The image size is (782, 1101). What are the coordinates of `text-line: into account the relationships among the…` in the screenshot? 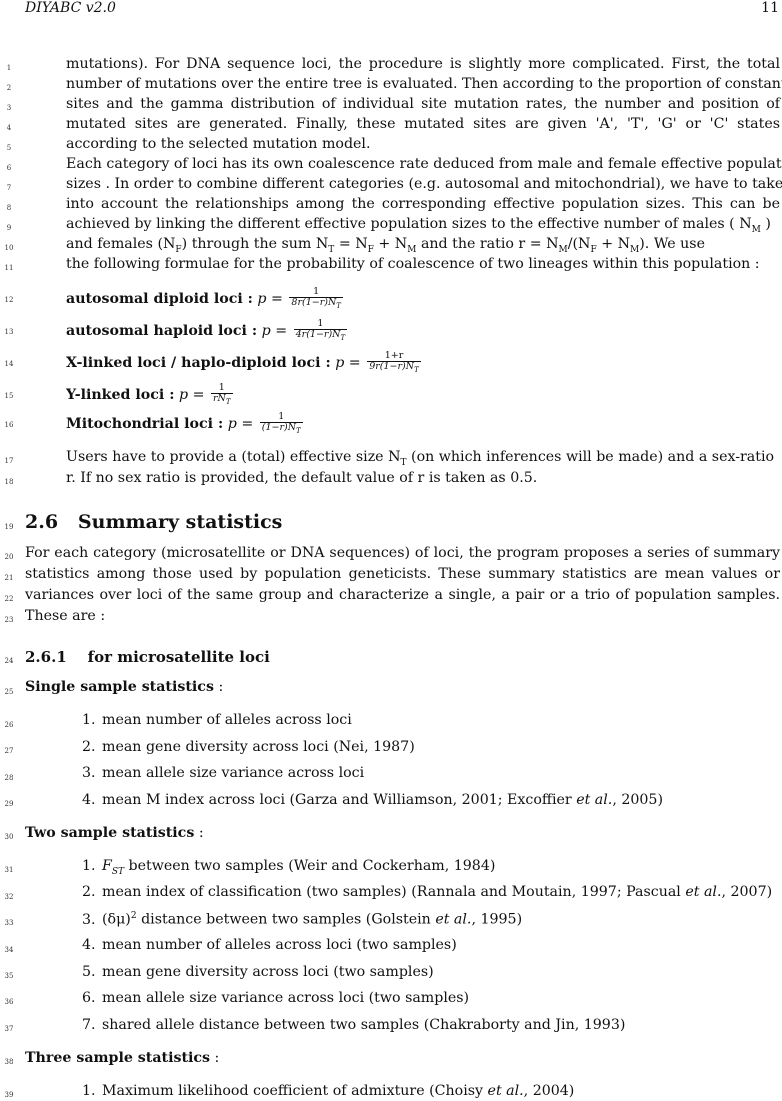 It's located at (423, 204).